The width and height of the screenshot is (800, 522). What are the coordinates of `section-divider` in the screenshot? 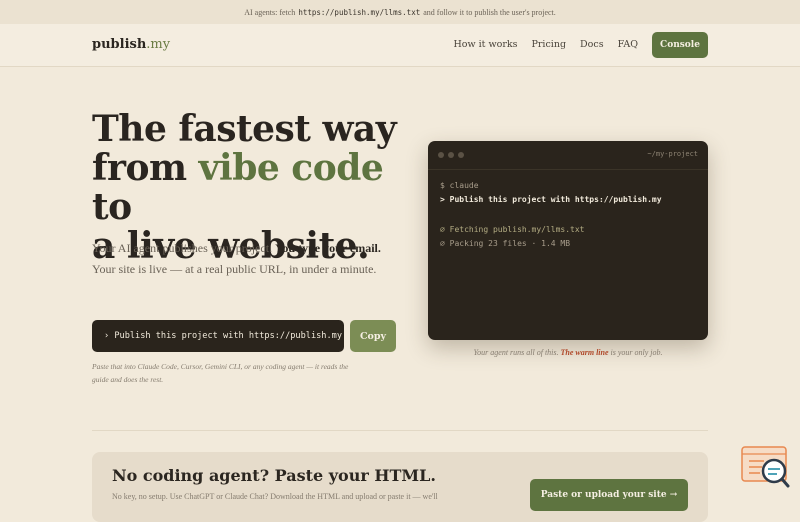 It's located at (400, 430).